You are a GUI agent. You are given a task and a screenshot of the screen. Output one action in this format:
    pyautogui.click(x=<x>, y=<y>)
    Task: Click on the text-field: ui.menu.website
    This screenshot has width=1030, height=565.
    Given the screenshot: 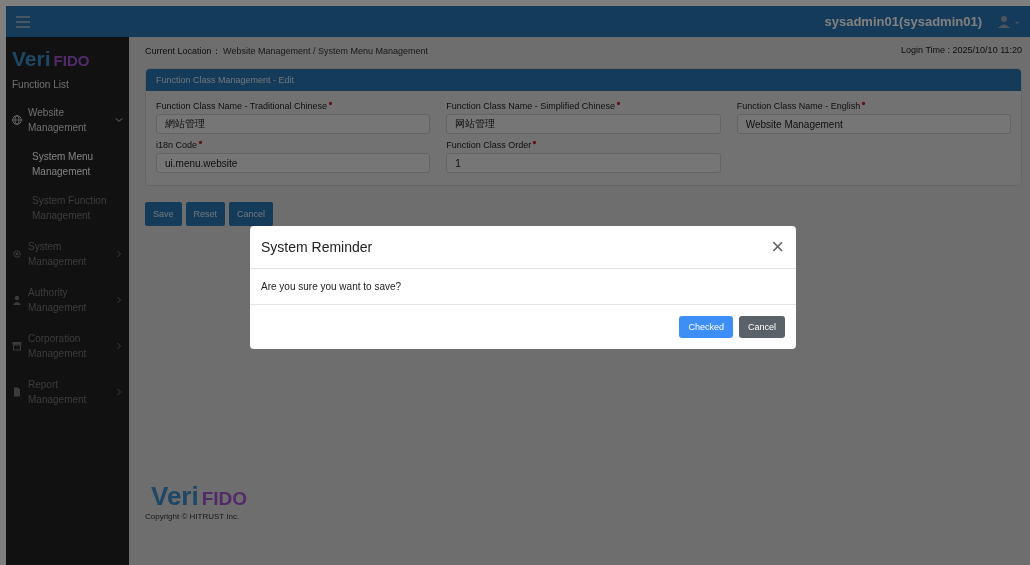 What is the action you would take?
    pyautogui.click(x=293, y=163)
    